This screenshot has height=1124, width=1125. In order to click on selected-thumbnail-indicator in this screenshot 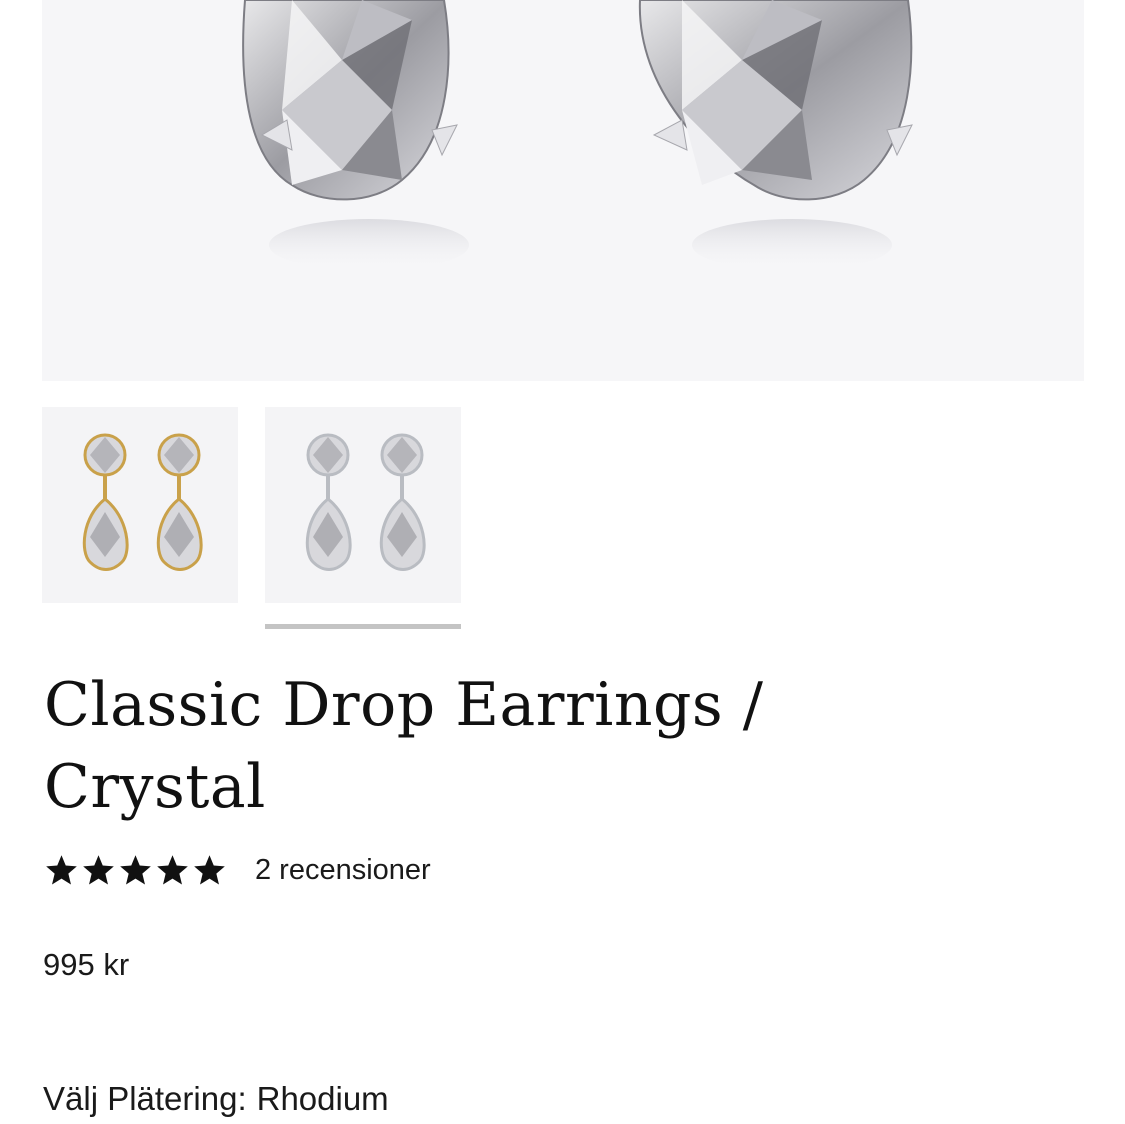, I will do `click(363, 626)`.